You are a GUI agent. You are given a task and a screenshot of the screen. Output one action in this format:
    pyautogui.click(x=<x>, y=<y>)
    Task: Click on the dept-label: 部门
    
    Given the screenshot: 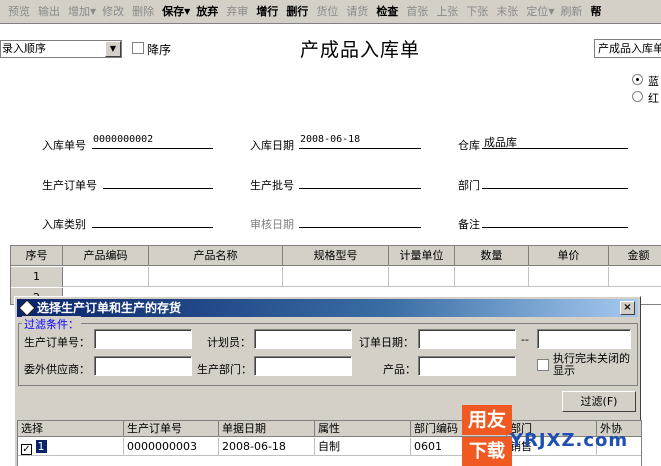 What is the action you would take?
    pyautogui.click(x=469, y=185)
    